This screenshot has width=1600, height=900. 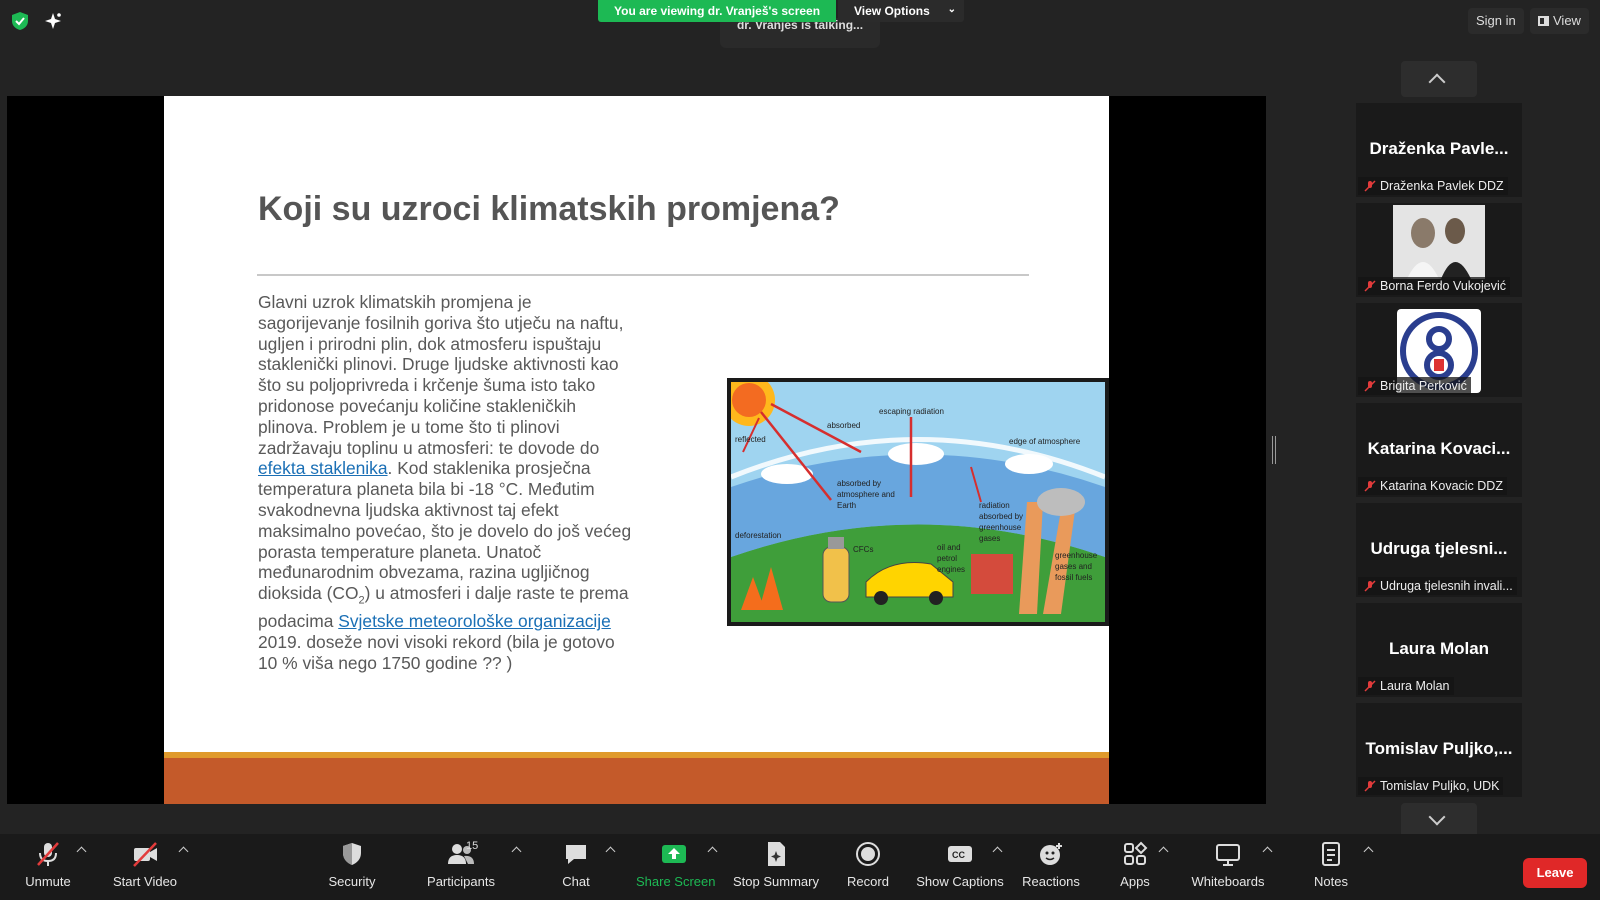 What do you see at coordinates (576, 854) in the screenshot?
I see `chat-bubble-icon` at bounding box center [576, 854].